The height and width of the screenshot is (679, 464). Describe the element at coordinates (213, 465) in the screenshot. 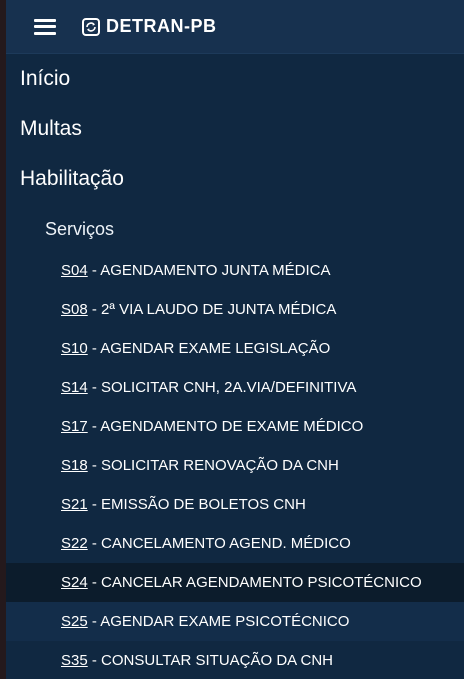

I see `service-label: - SOLICITAR RENOVAÇÃO DA CNH` at that location.